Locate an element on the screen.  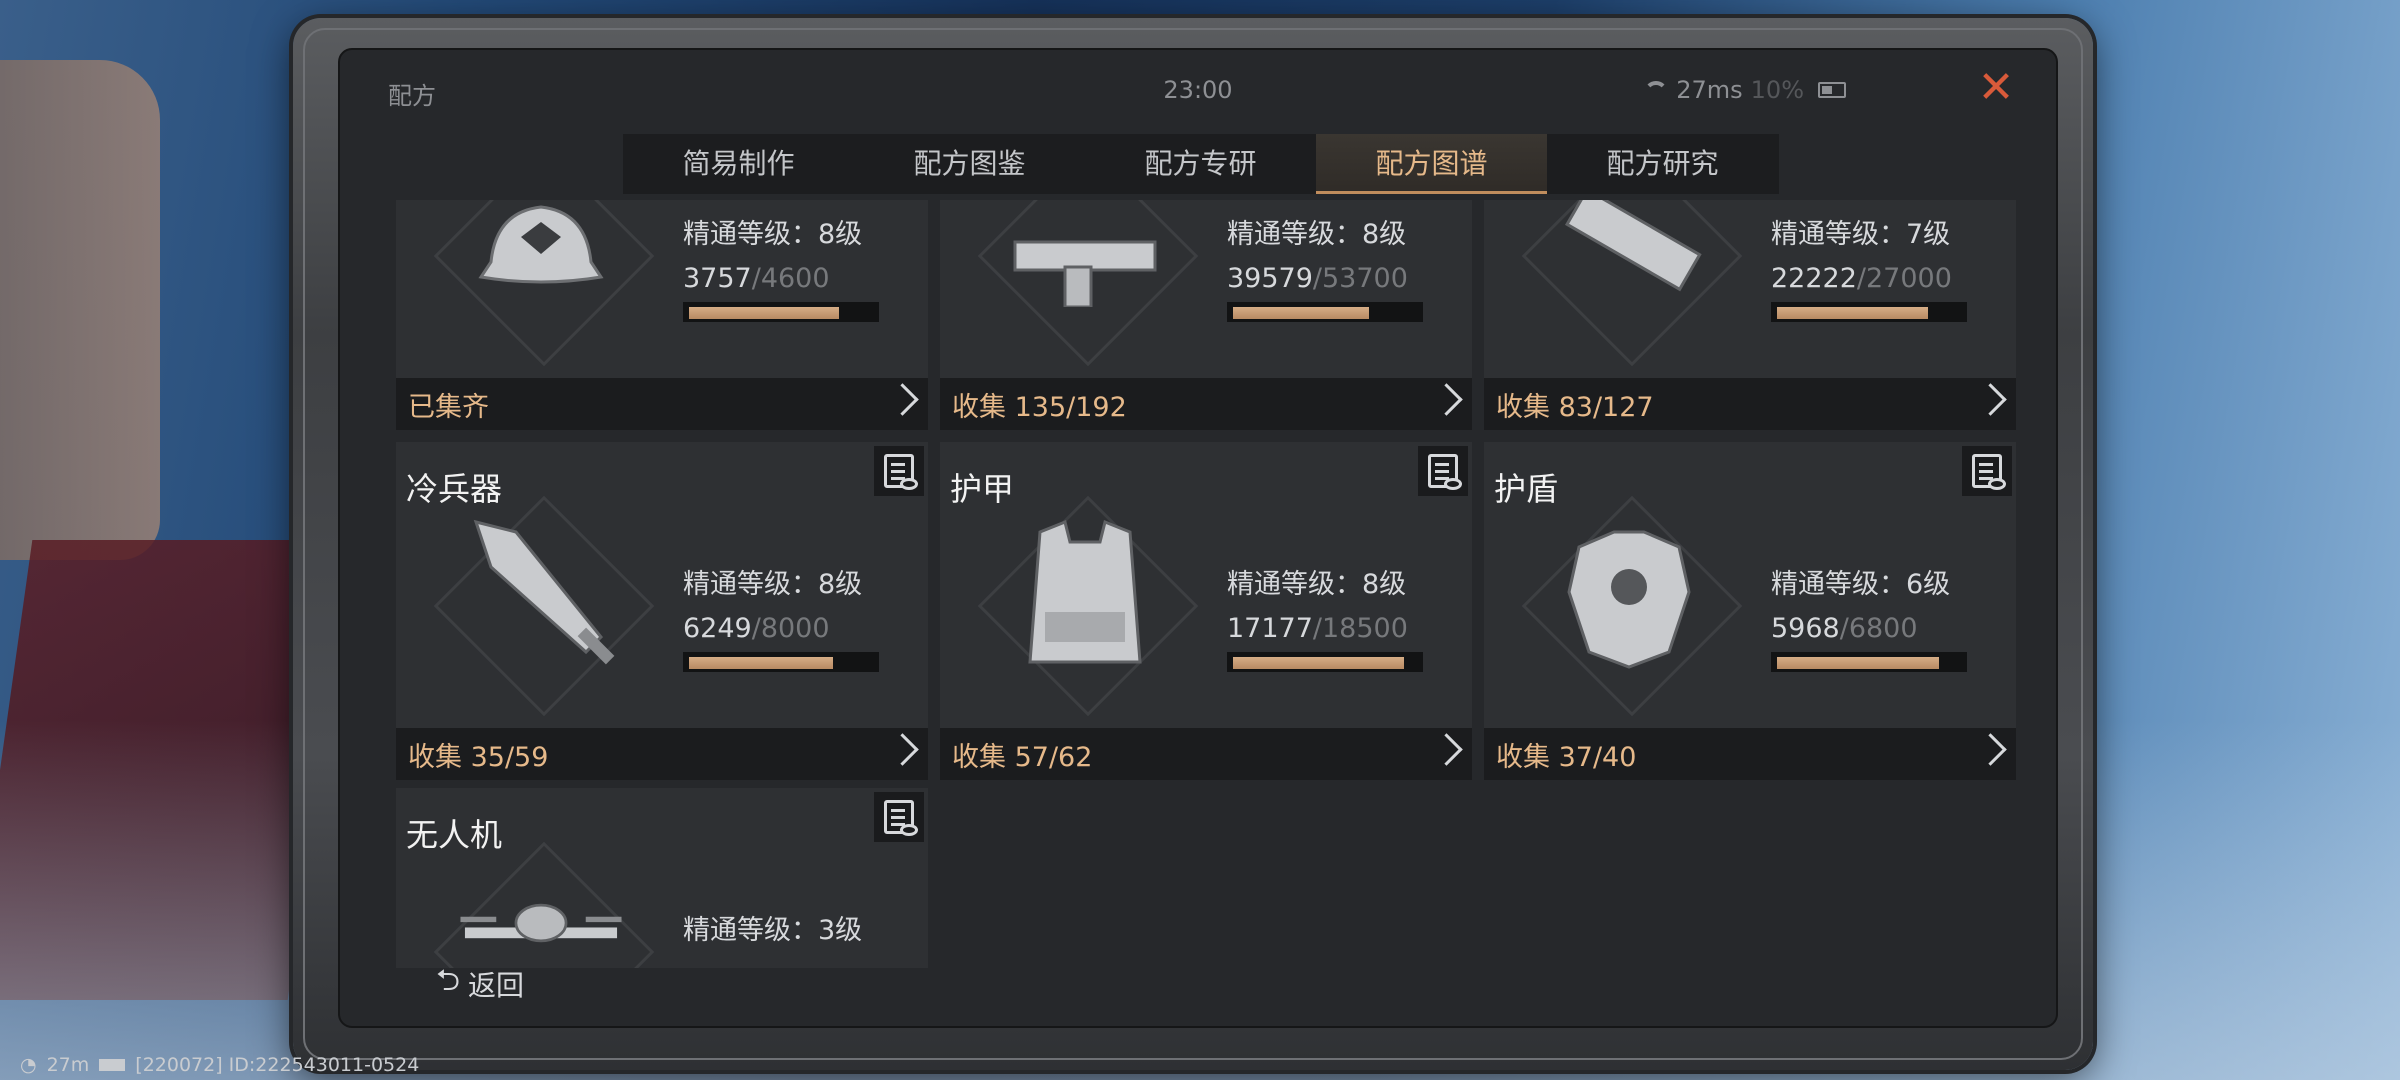
background-figure is located at coordinates (80, 310).